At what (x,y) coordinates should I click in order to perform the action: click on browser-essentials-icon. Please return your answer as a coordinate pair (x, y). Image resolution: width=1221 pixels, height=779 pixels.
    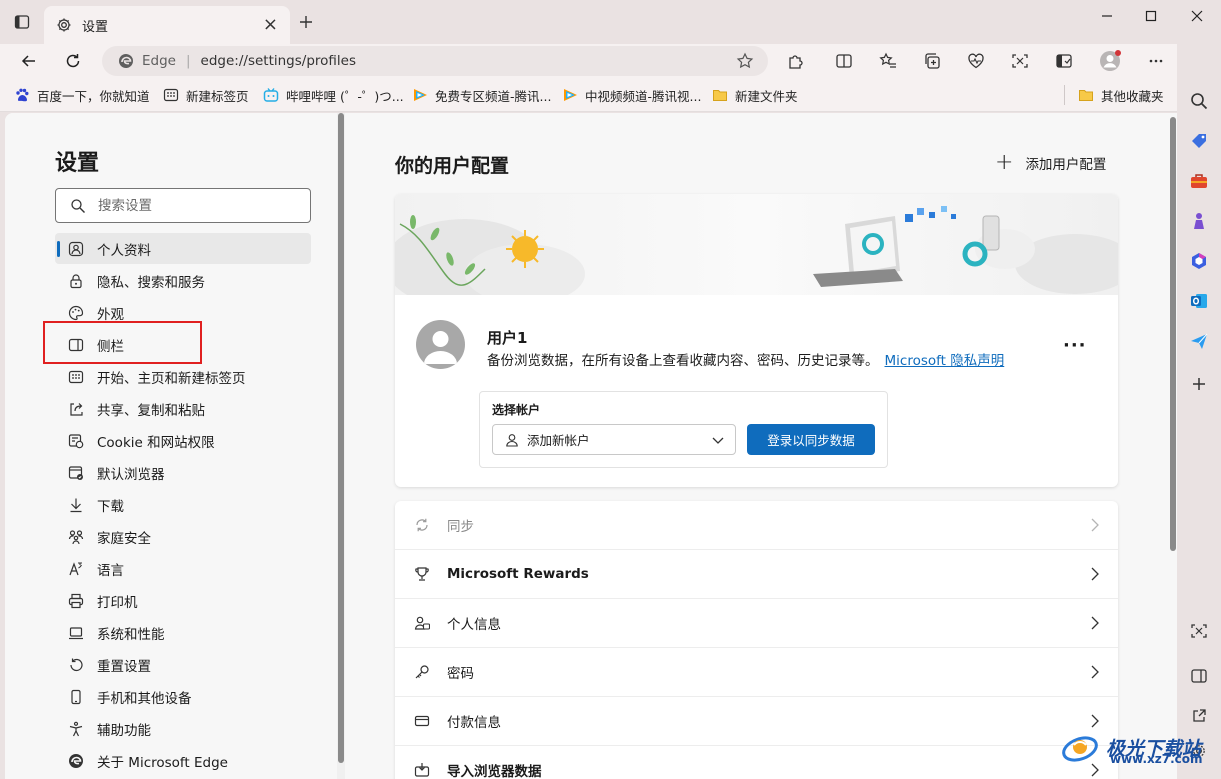
    Looking at the image, I should click on (976, 61).